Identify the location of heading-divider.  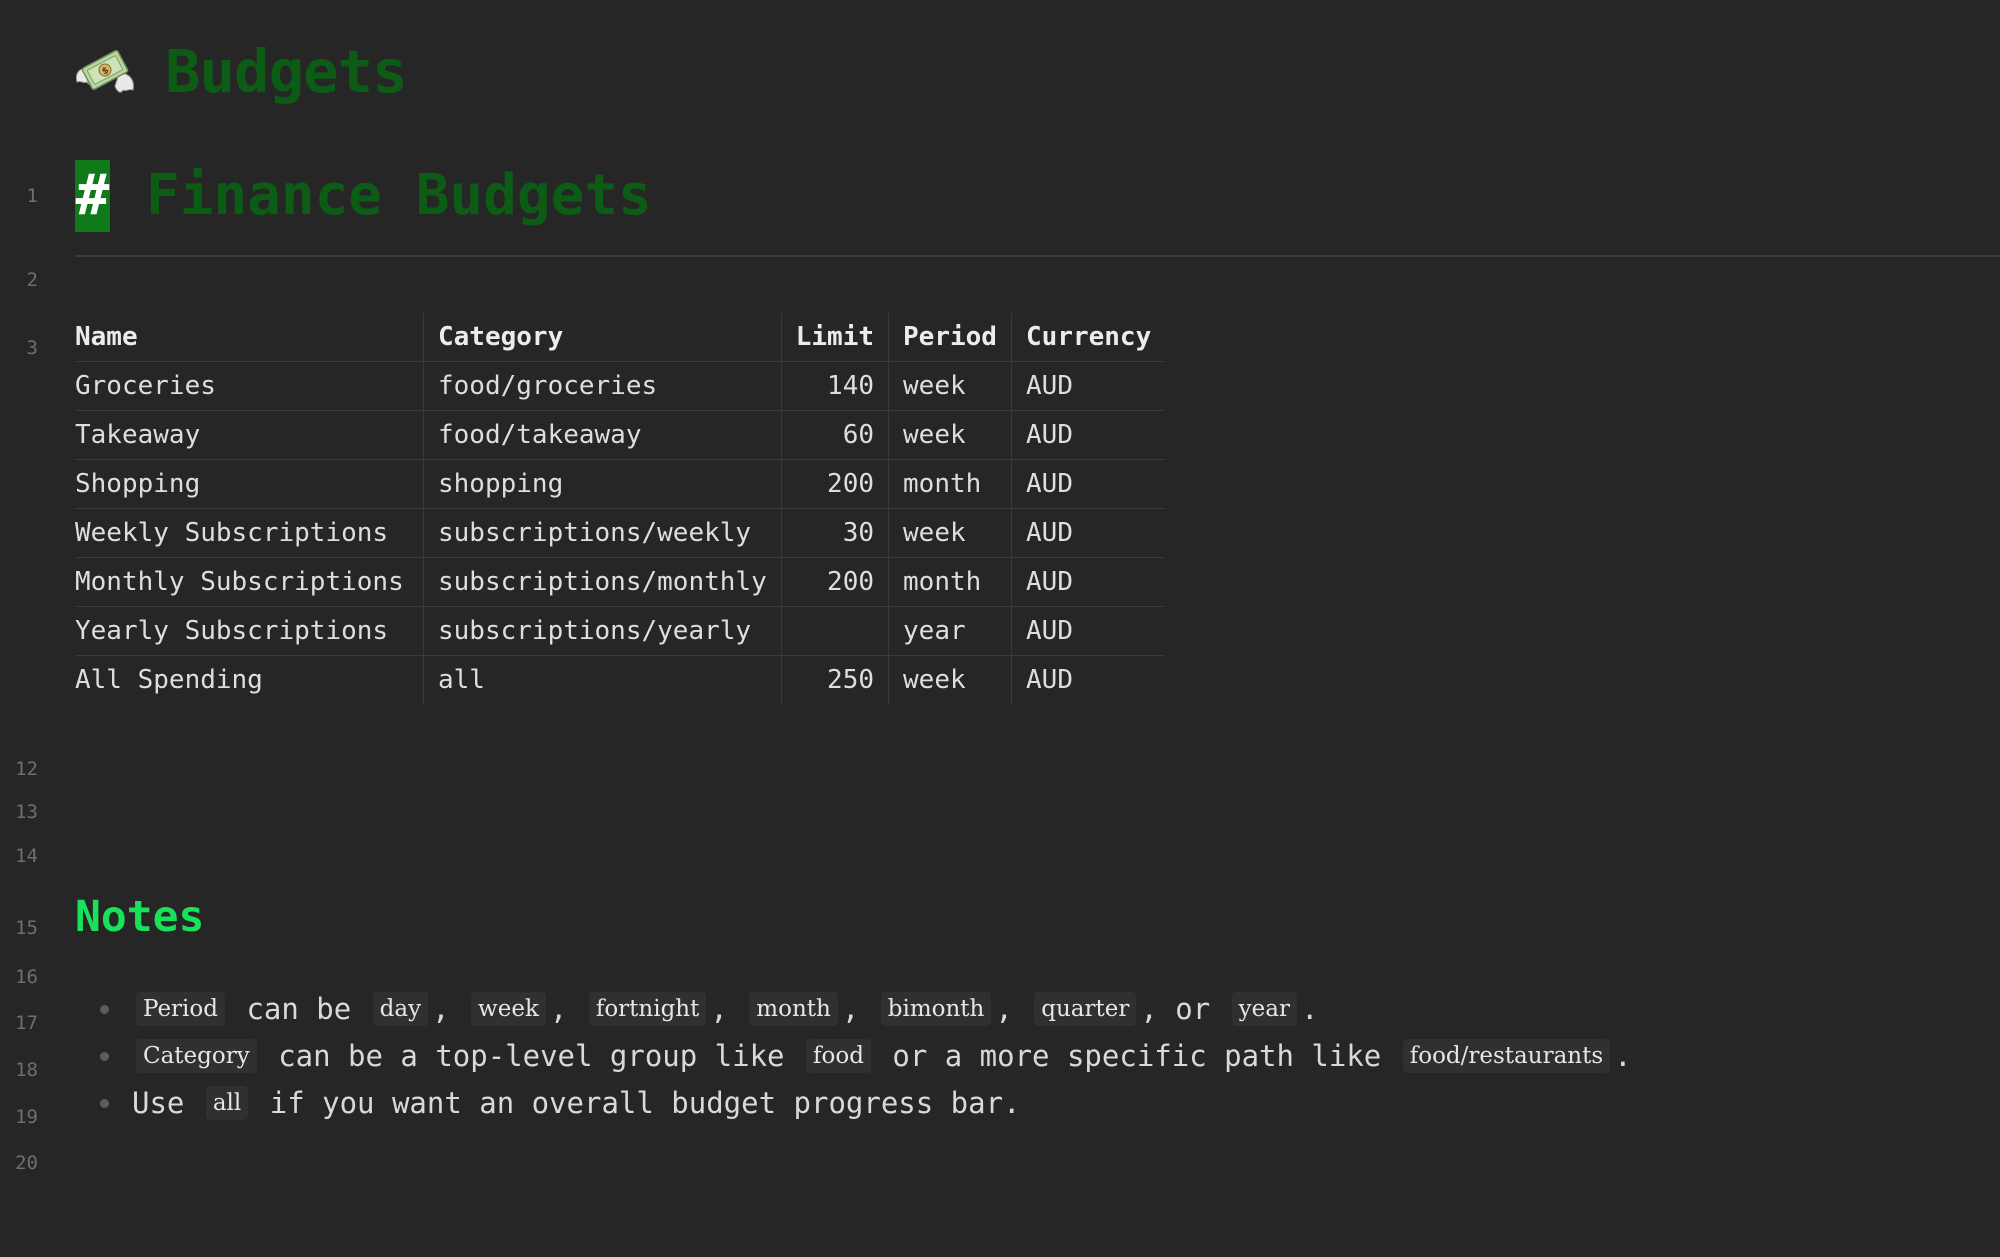
(1037, 256).